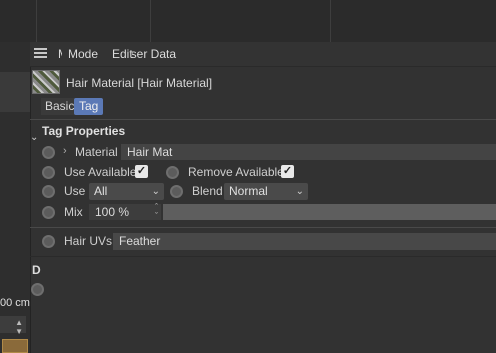  Describe the element at coordinates (96, 152) in the screenshot. I see `material-label: Material` at that location.